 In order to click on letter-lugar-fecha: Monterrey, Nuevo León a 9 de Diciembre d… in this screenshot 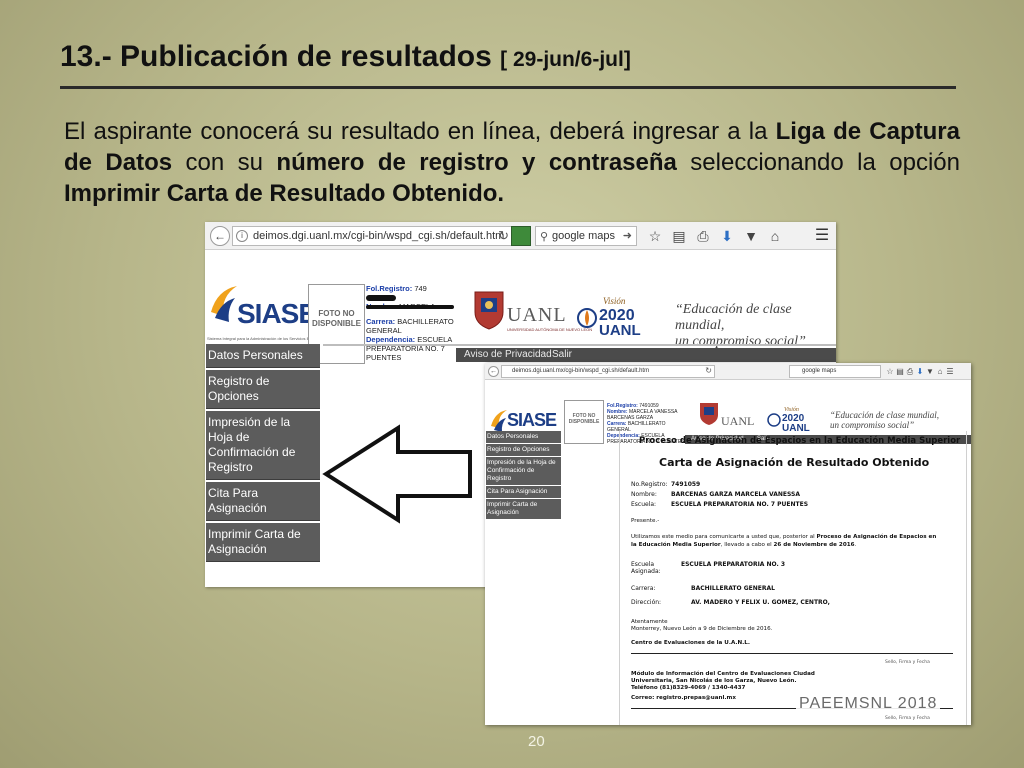, I will do `click(702, 629)`.